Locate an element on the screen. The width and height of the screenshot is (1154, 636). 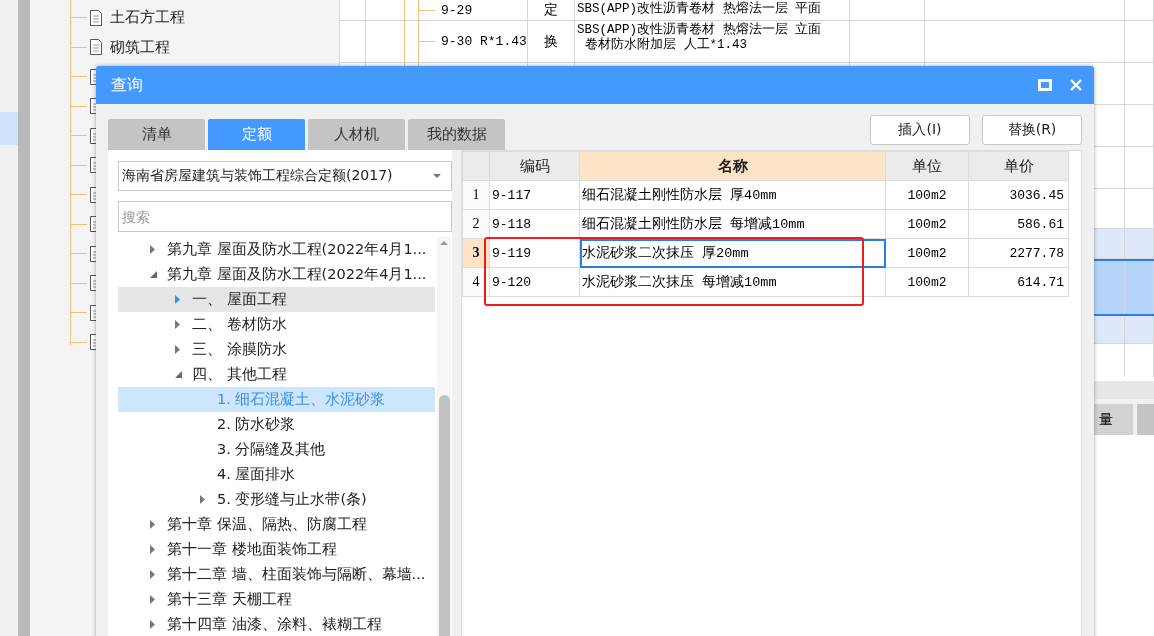
tree-item: 2. 防水砂浆 is located at coordinates (276, 424).